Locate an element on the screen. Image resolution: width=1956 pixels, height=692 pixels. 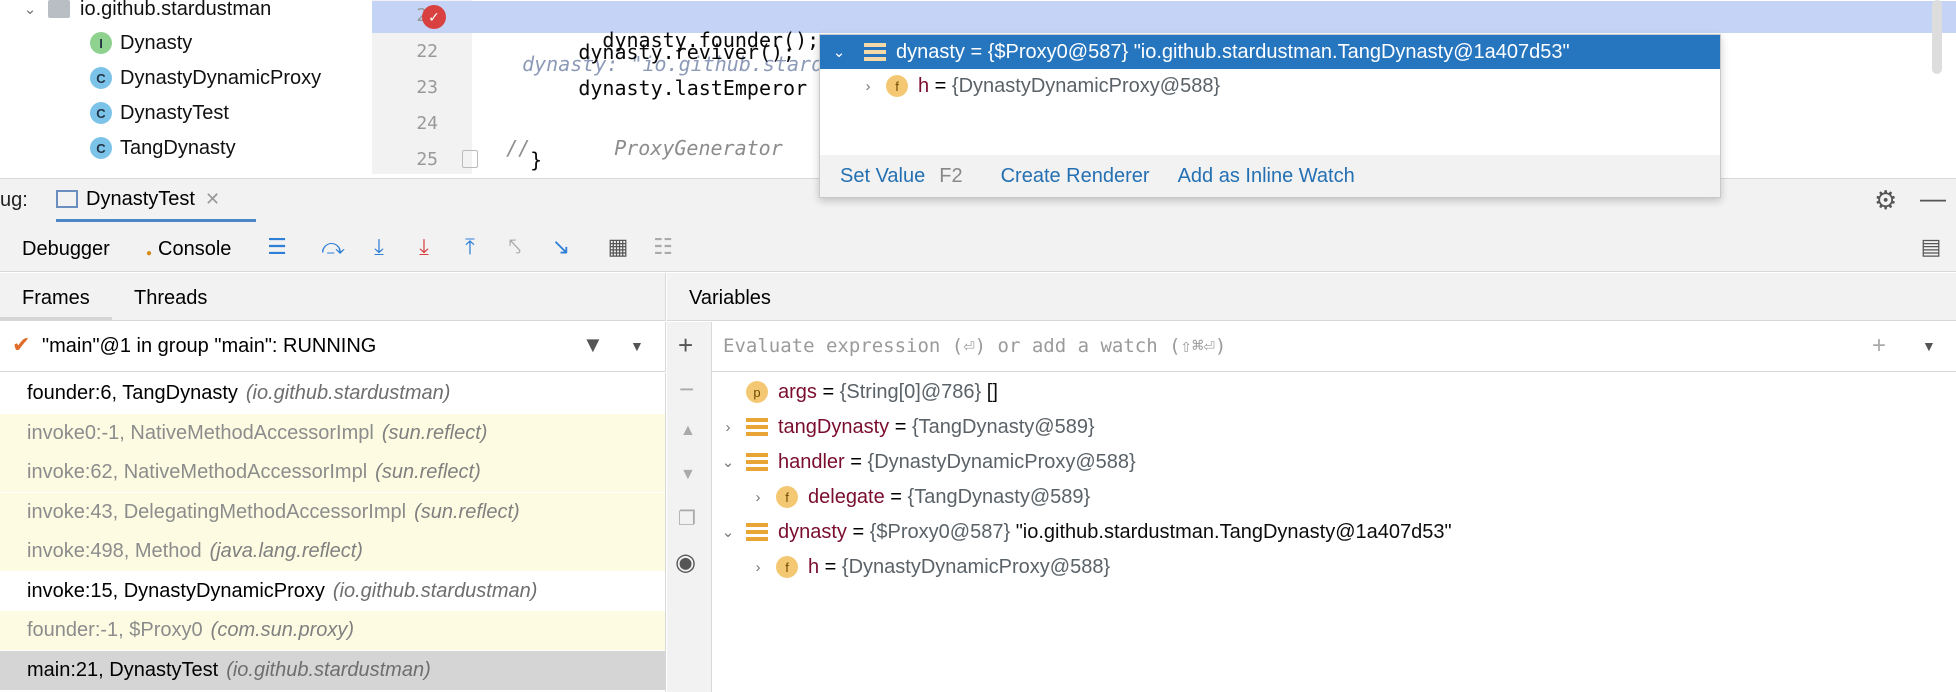
layout-settings-icon: ▤ is located at coordinates (1931, 247).